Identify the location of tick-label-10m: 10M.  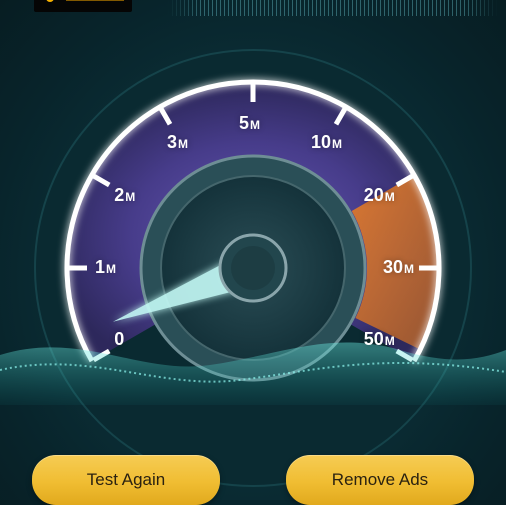
(327, 142).